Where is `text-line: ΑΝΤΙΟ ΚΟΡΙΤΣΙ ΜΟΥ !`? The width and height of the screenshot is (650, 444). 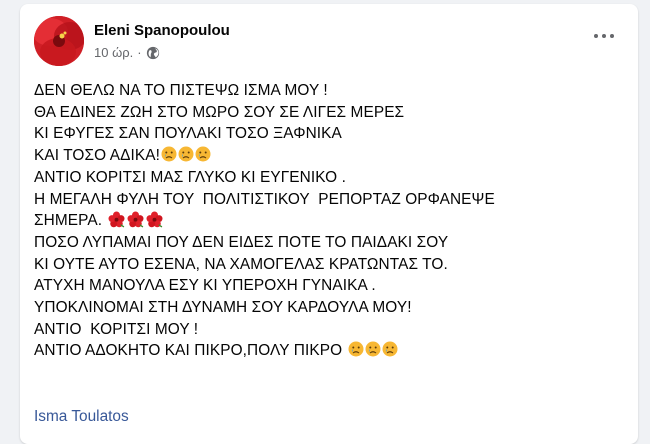 text-line: ΑΝΤΙΟ ΚΟΡΙΤΣΙ ΜΟΥ ! is located at coordinates (116, 329).